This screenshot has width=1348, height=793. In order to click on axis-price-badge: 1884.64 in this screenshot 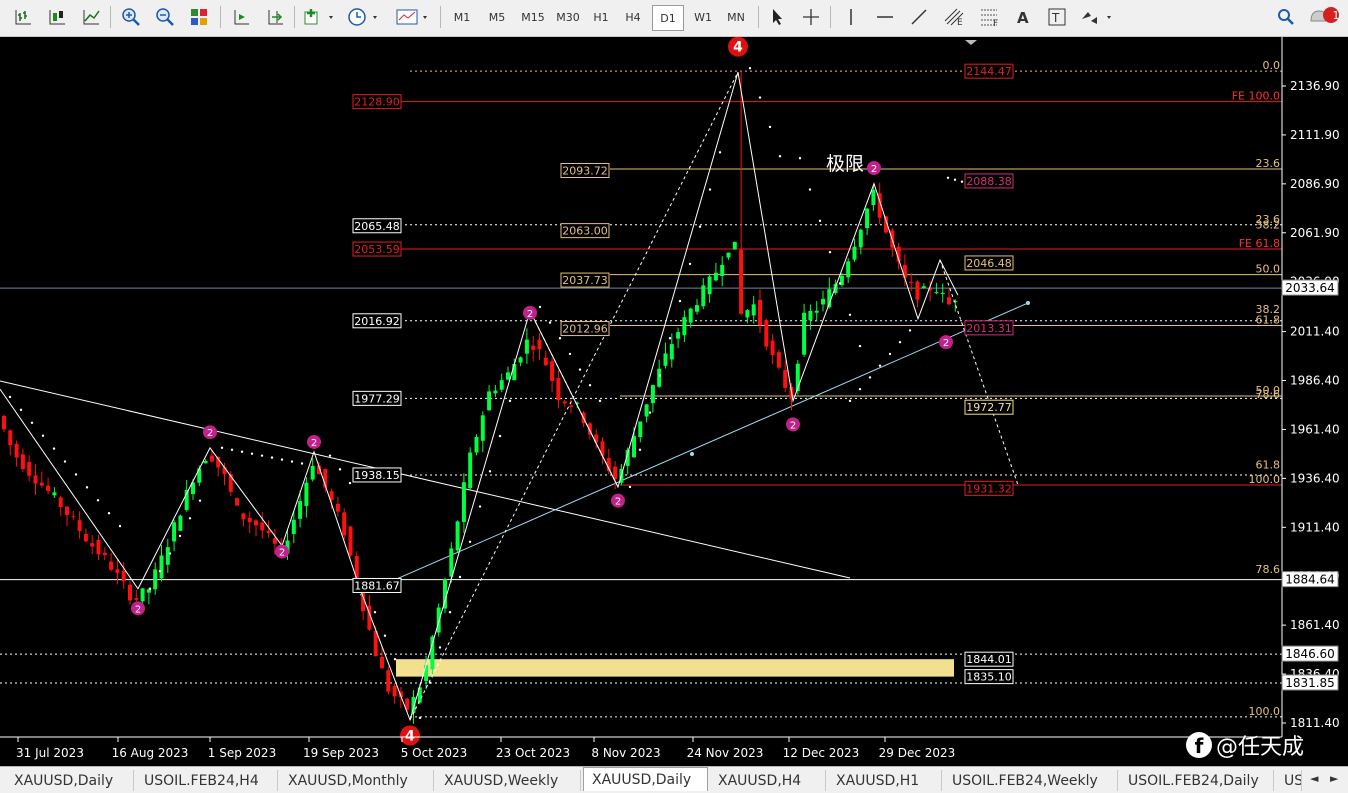, I will do `click(1310, 580)`.